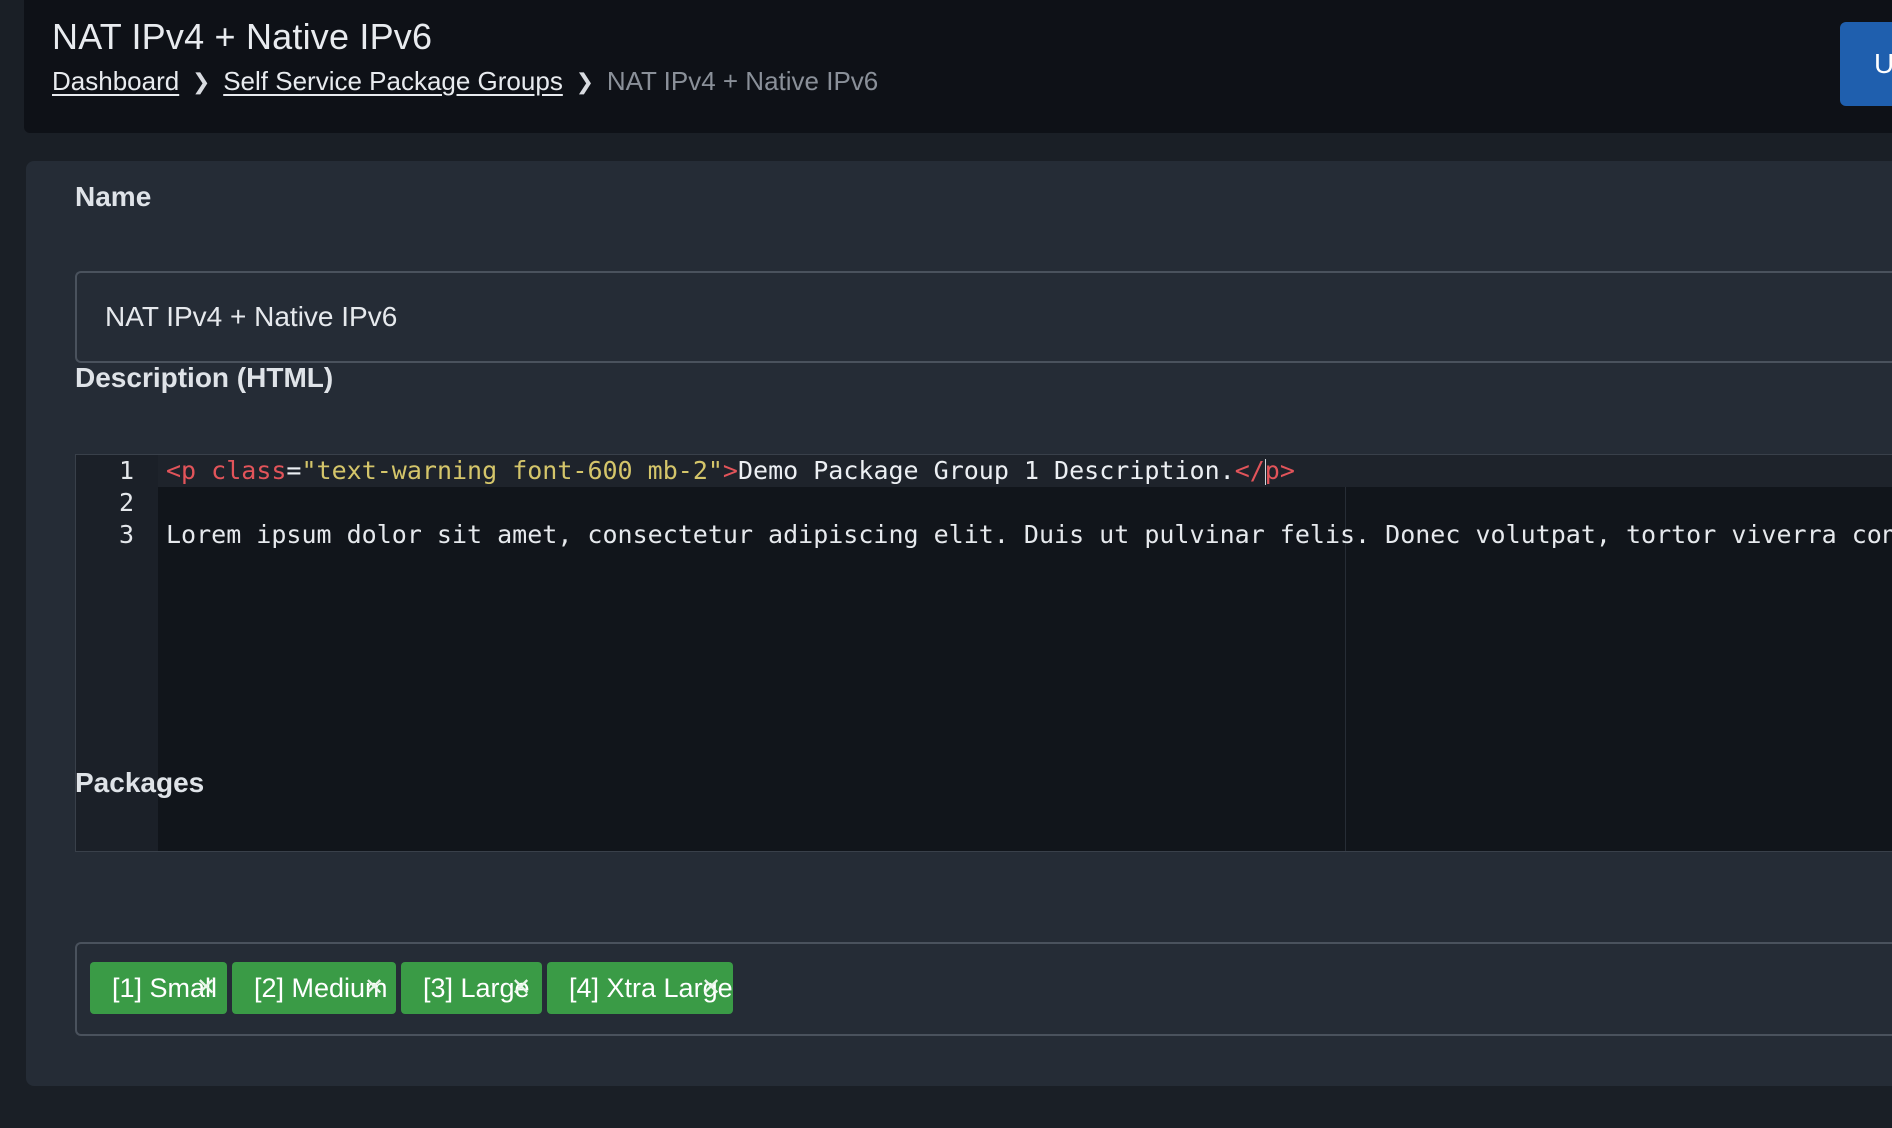  Describe the element at coordinates (204, 377) in the screenshot. I see `description-label: Description (HTML)` at that location.